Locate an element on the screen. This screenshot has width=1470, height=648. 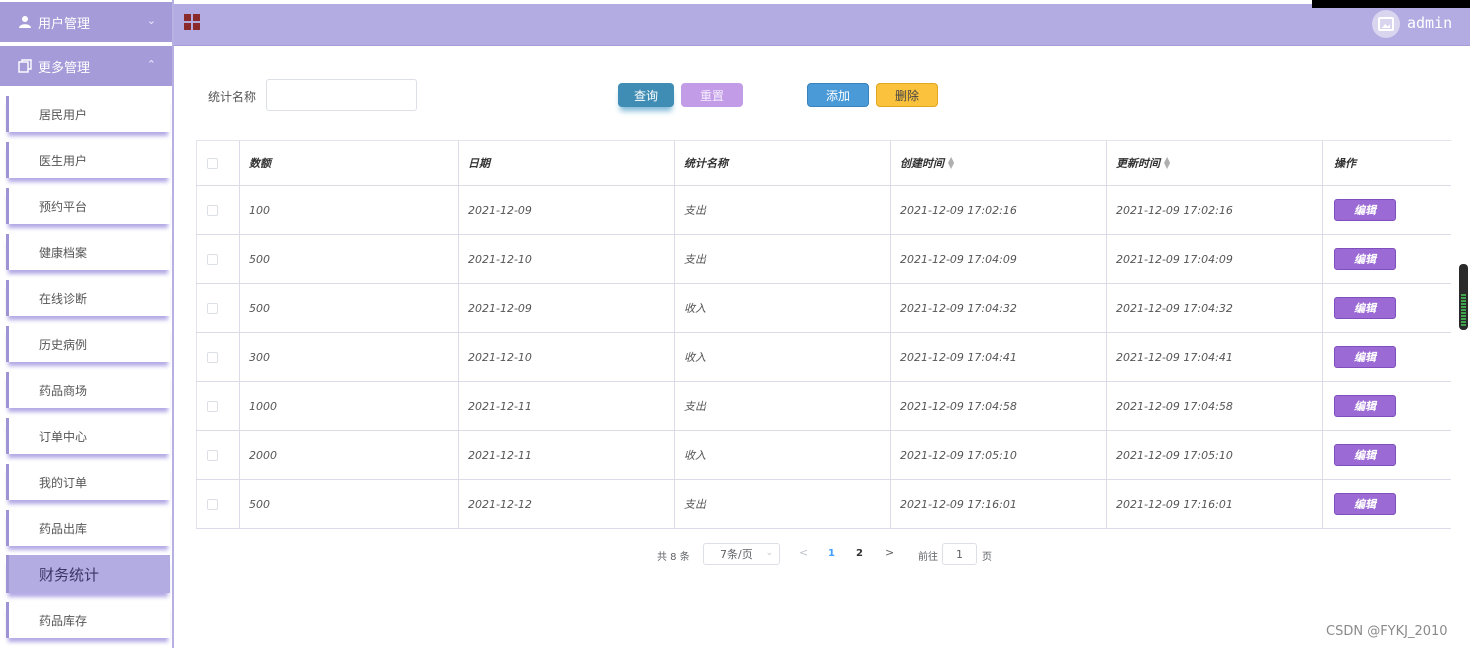
image-icon is located at coordinates (1386, 24).